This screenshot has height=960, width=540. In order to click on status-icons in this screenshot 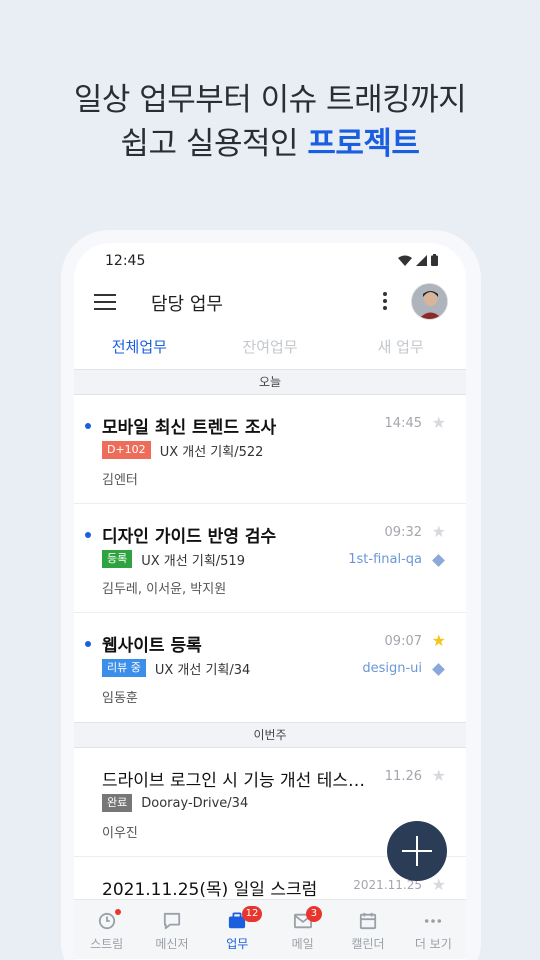, I will do `click(418, 260)`.